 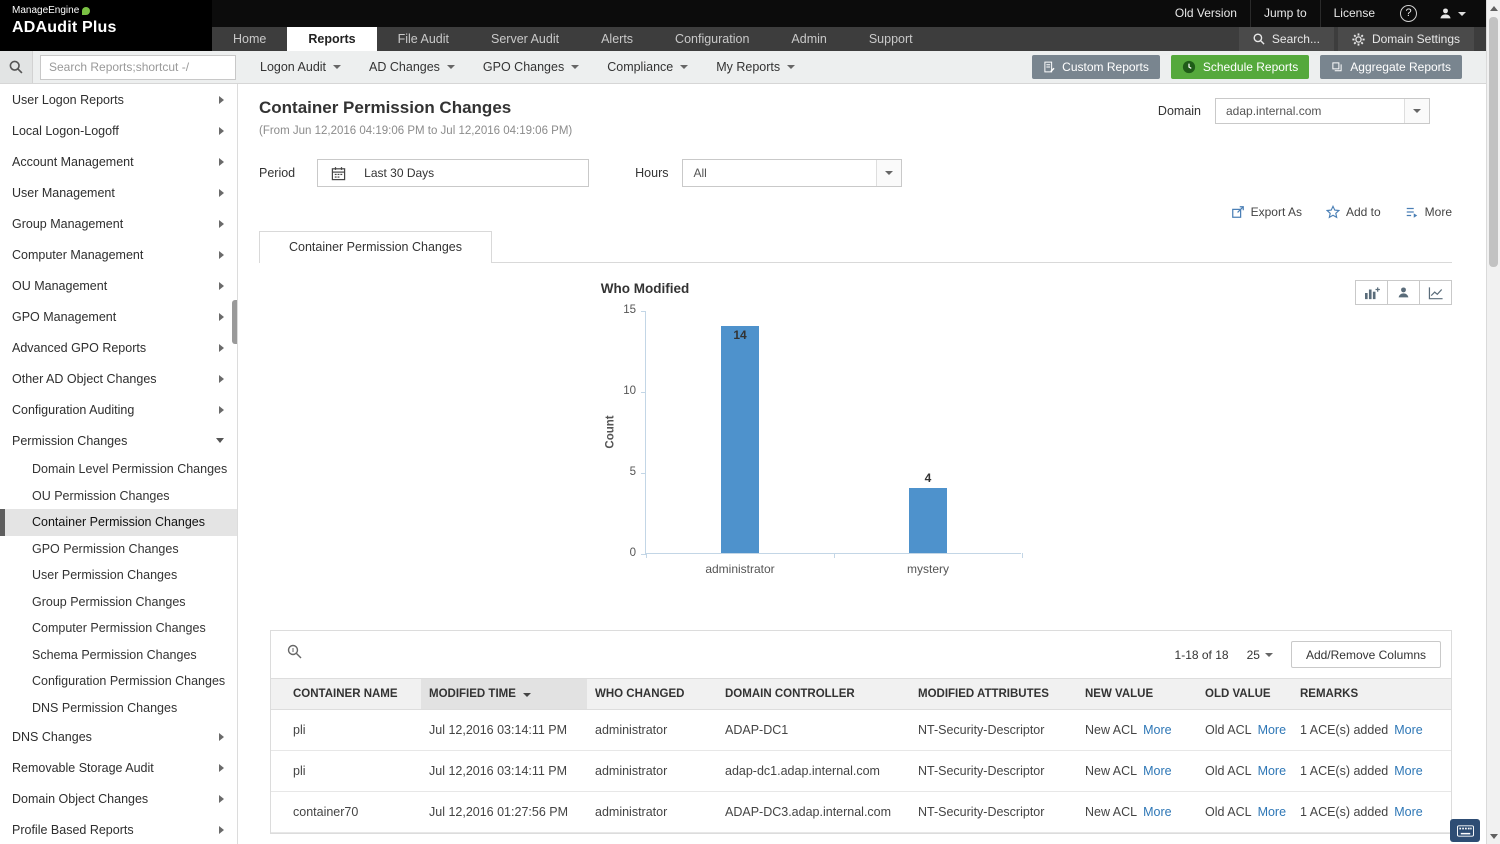 I want to click on chart-user-filter-button, so click(x=1403, y=292).